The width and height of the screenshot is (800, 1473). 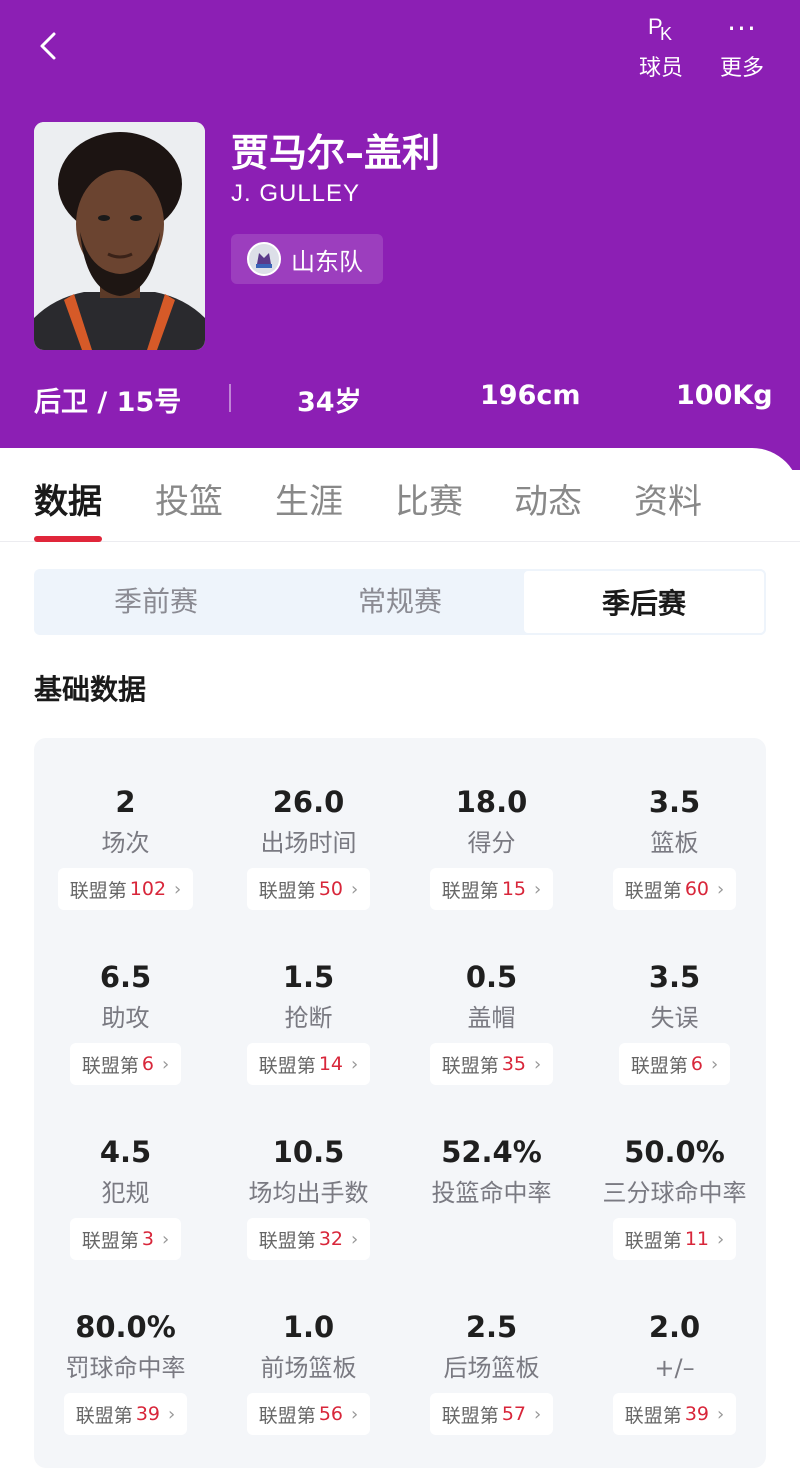 I want to click on more-button: ··· 更多, so click(x=742, y=47).